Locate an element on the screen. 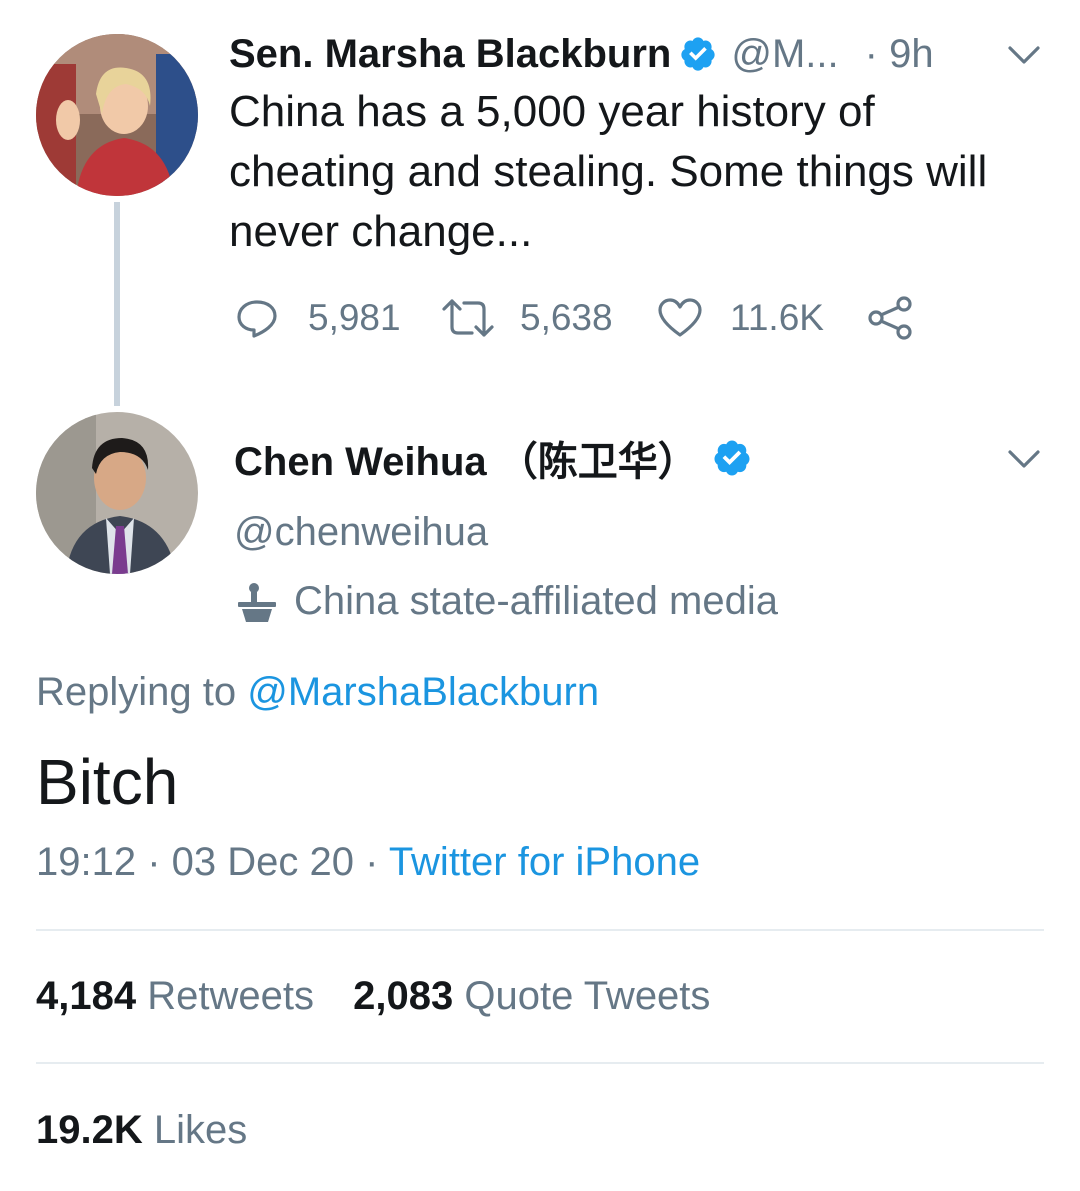 This screenshot has width=1080, height=1191. source-link: Twitter for iPhone is located at coordinates (544, 862).